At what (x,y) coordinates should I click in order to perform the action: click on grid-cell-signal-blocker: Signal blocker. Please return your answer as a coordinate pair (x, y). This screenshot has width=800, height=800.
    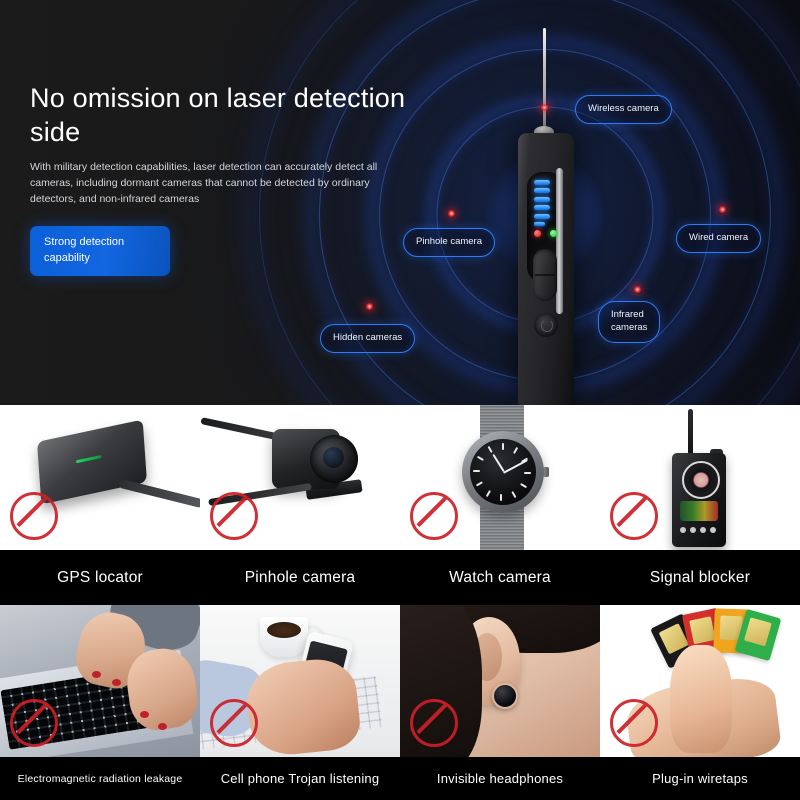
    Looking at the image, I should click on (700, 505).